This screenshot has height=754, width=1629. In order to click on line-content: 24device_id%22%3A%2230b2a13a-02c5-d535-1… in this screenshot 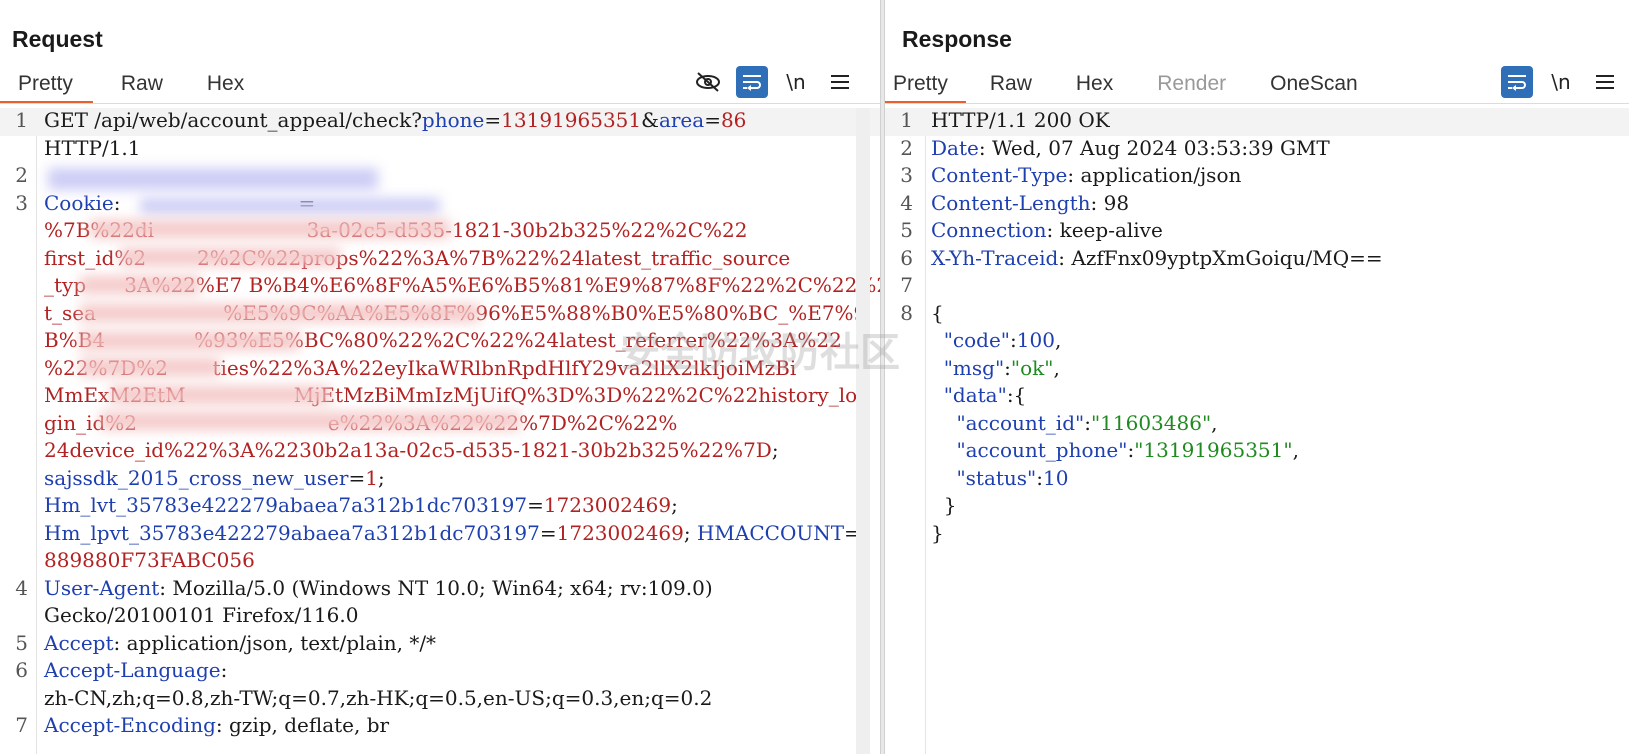, I will do `click(411, 450)`.